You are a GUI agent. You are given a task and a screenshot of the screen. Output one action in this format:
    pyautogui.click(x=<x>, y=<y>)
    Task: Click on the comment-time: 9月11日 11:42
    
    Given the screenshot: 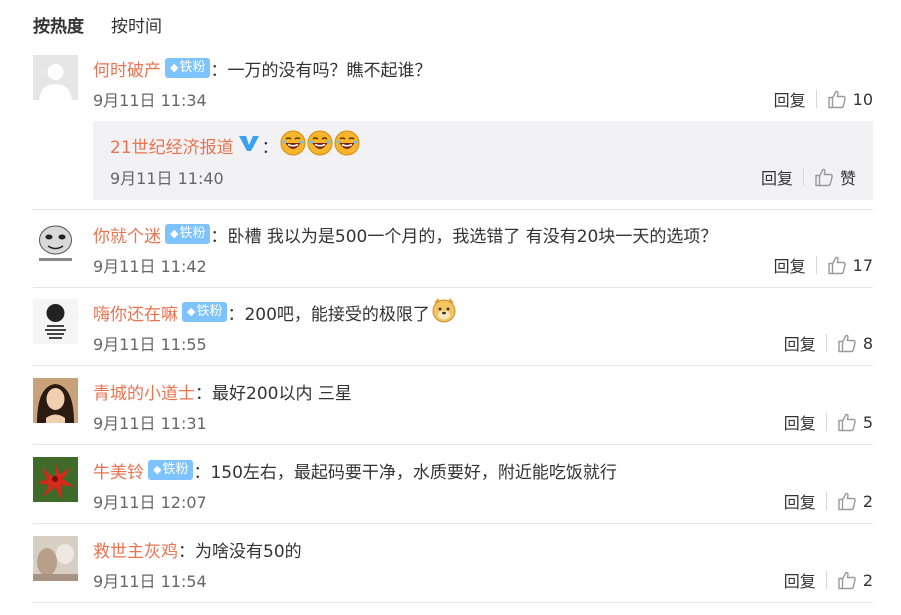 What is the action you would take?
    pyautogui.click(x=150, y=266)
    